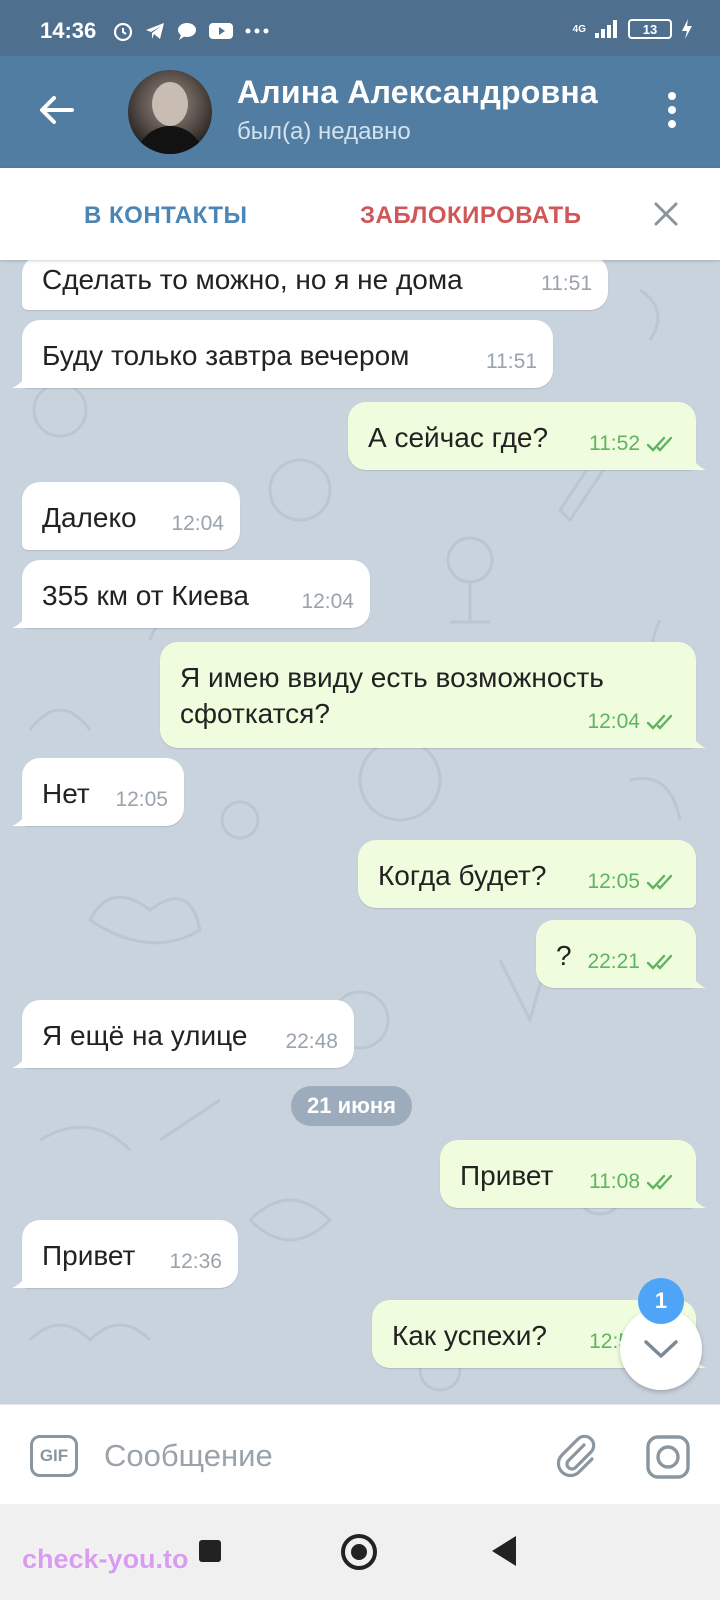 This screenshot has width=720, height=1600. Describe the element at coordinates (392, 677) in the screenshot. I see `message-text-line-1: Я имею ввиду есть возможность` at that location.